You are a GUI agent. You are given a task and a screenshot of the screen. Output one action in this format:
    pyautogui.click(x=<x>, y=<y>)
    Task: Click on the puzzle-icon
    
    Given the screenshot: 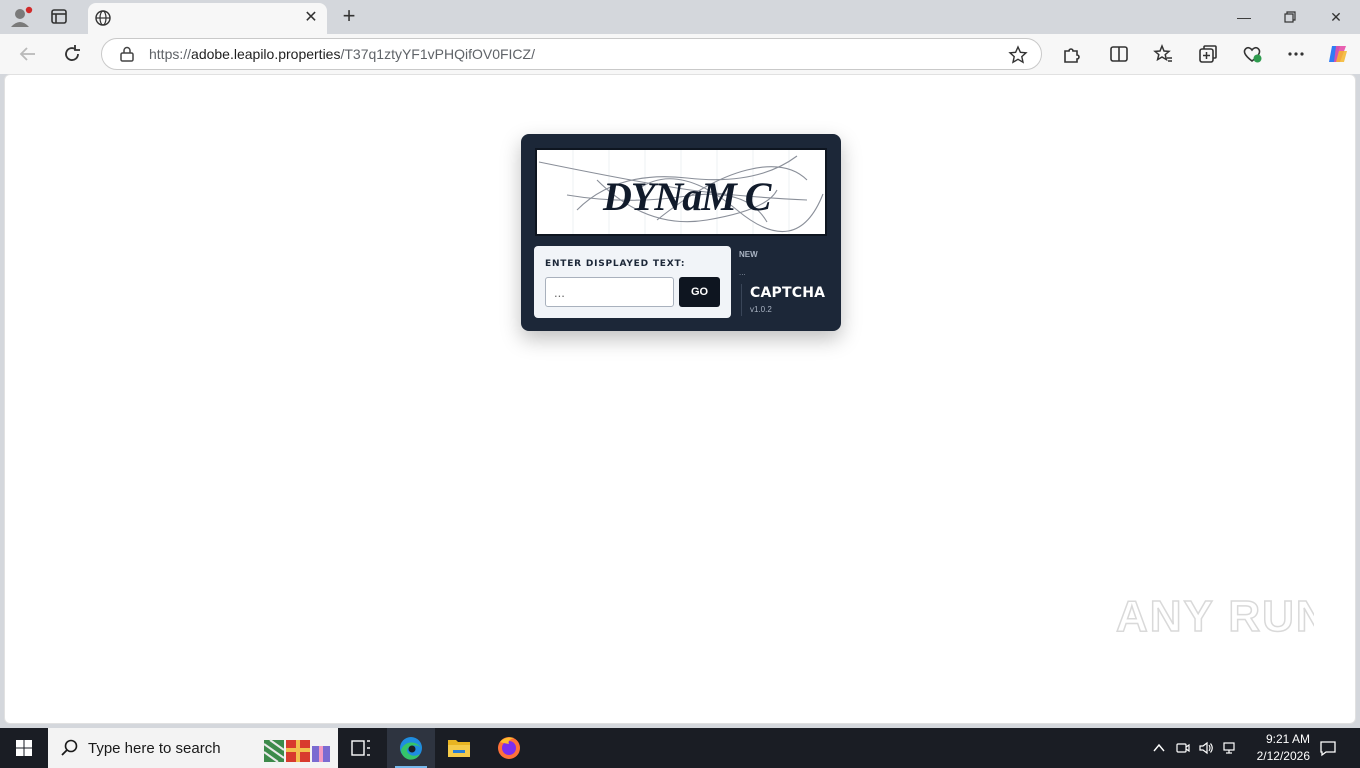 What is the action you would take?
    pyautogui.click(x=1071, y=54)
    